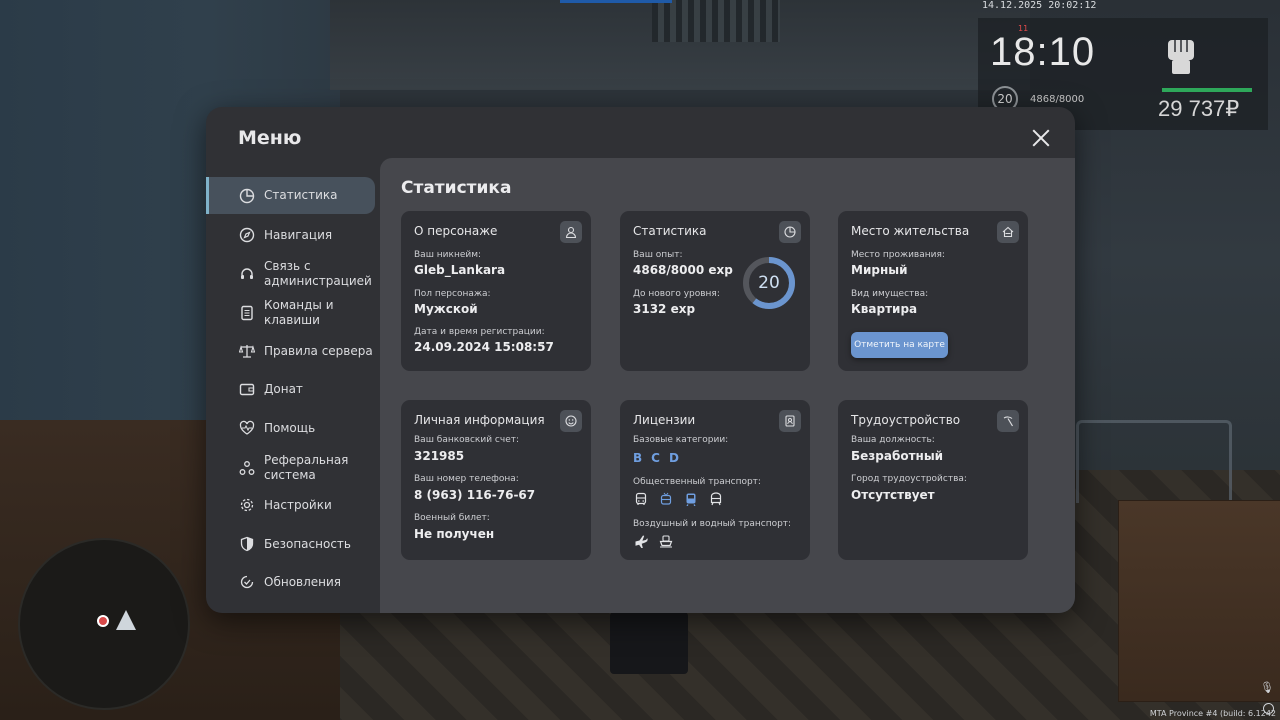 The image size is (1280, 720). Describe the element at coordinates (479, 332) in the screenshot. I see `registration-label: Дата и время регистрации:` at that location.